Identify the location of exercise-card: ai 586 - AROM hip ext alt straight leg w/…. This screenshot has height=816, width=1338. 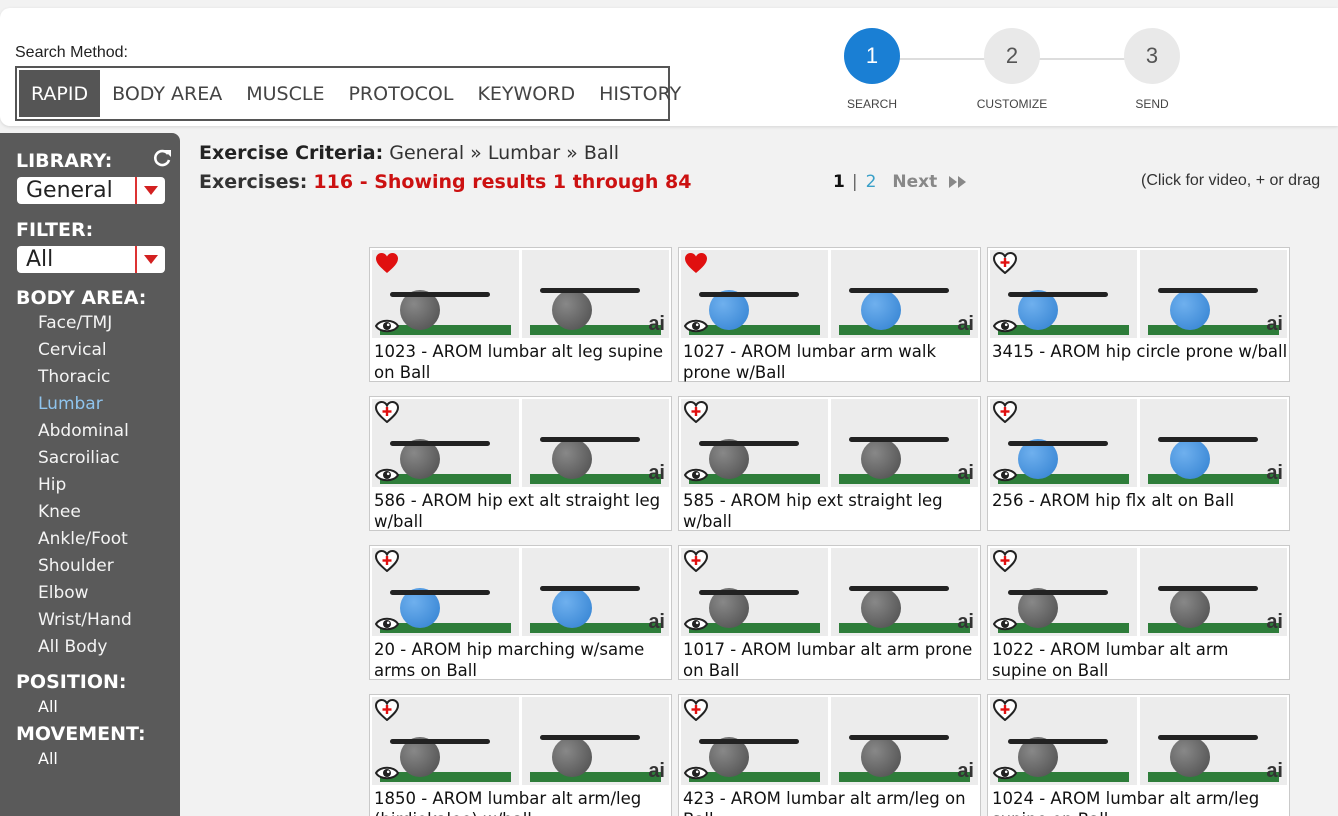
(520, 463).